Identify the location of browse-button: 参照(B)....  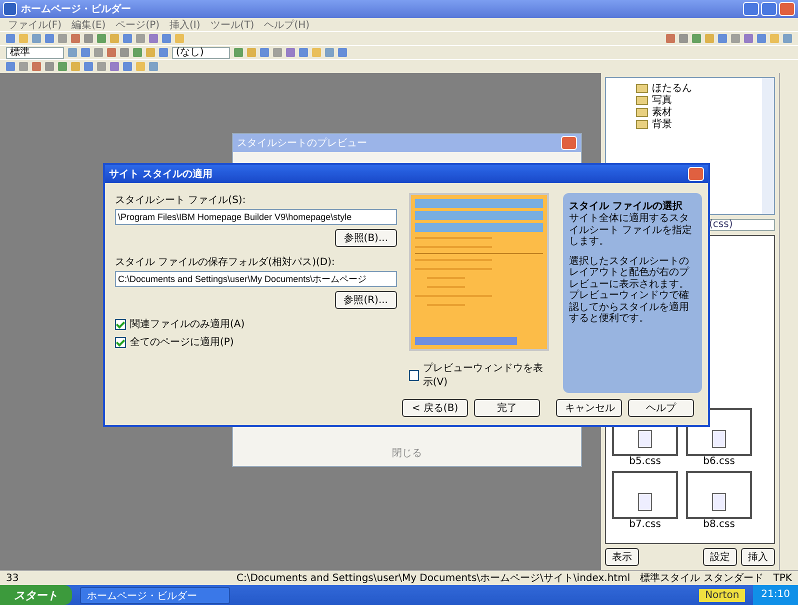
(365, 238).